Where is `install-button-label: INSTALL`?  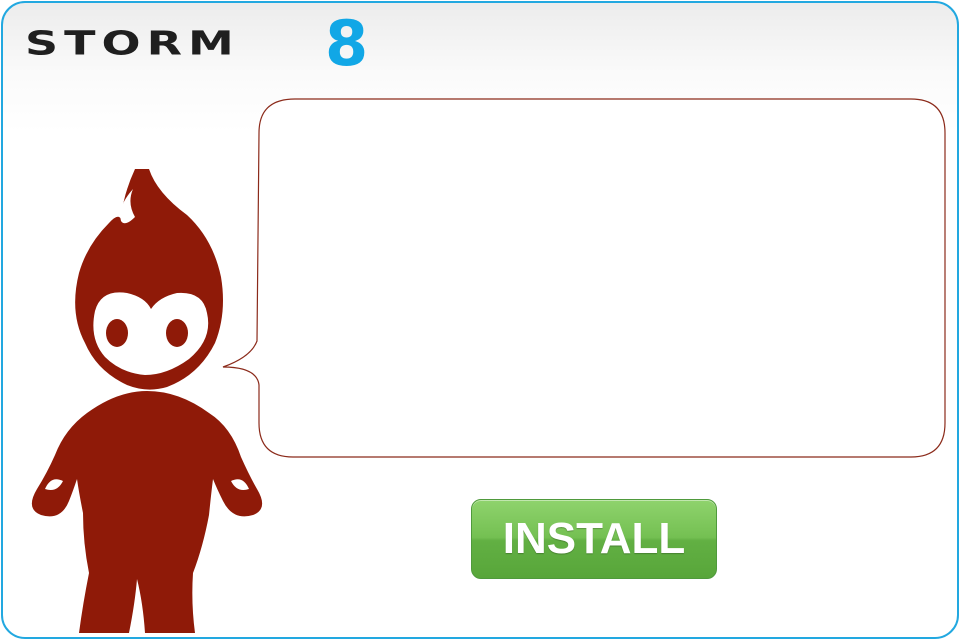
install-button-label: INSTALL is located at coordinates (594, 538).